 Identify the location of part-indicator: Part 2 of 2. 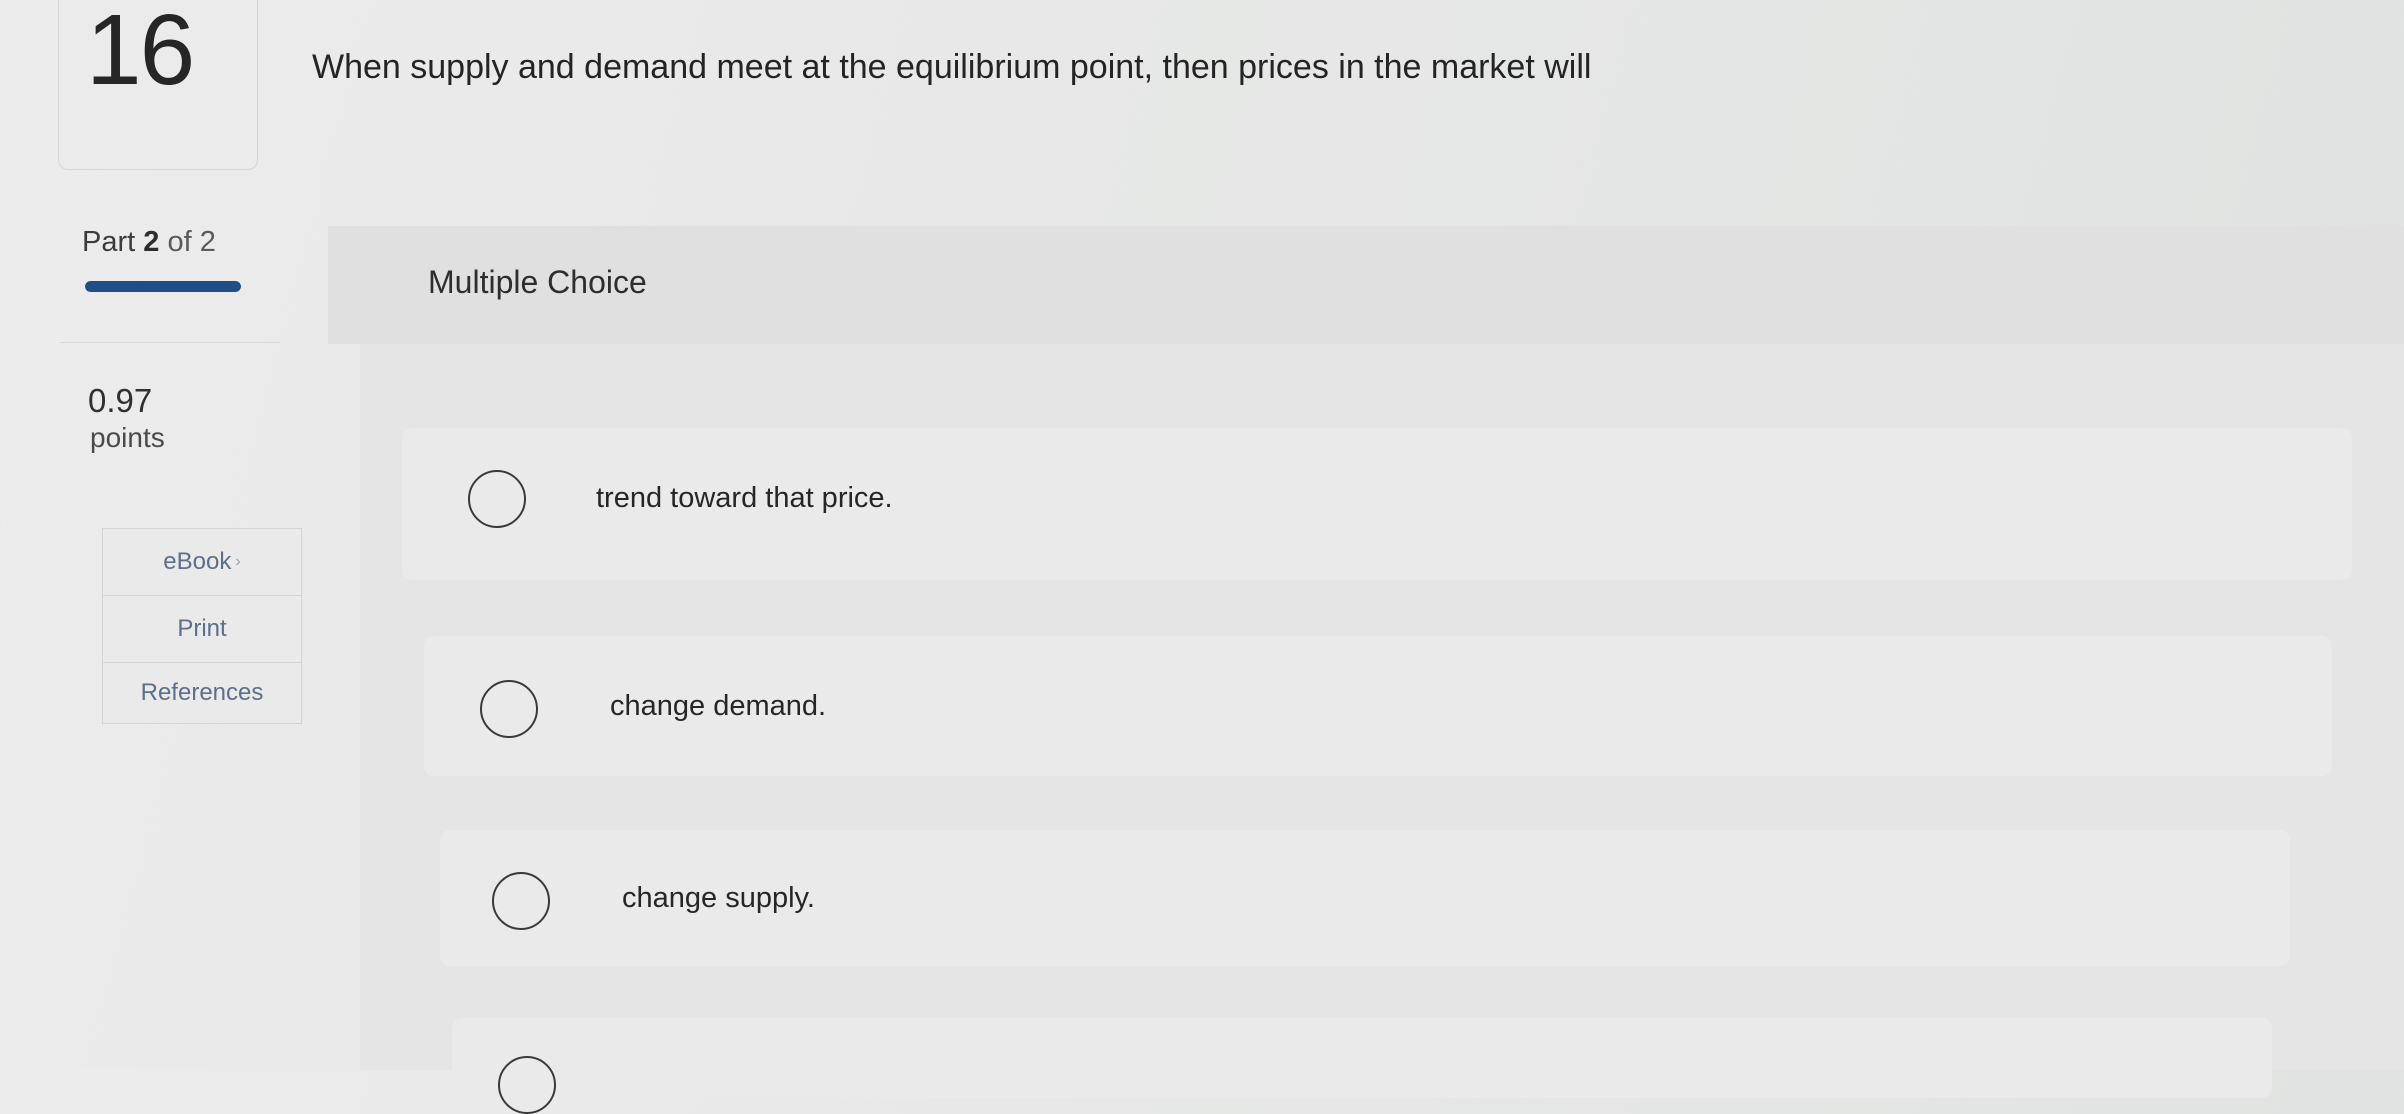
(149, 242).